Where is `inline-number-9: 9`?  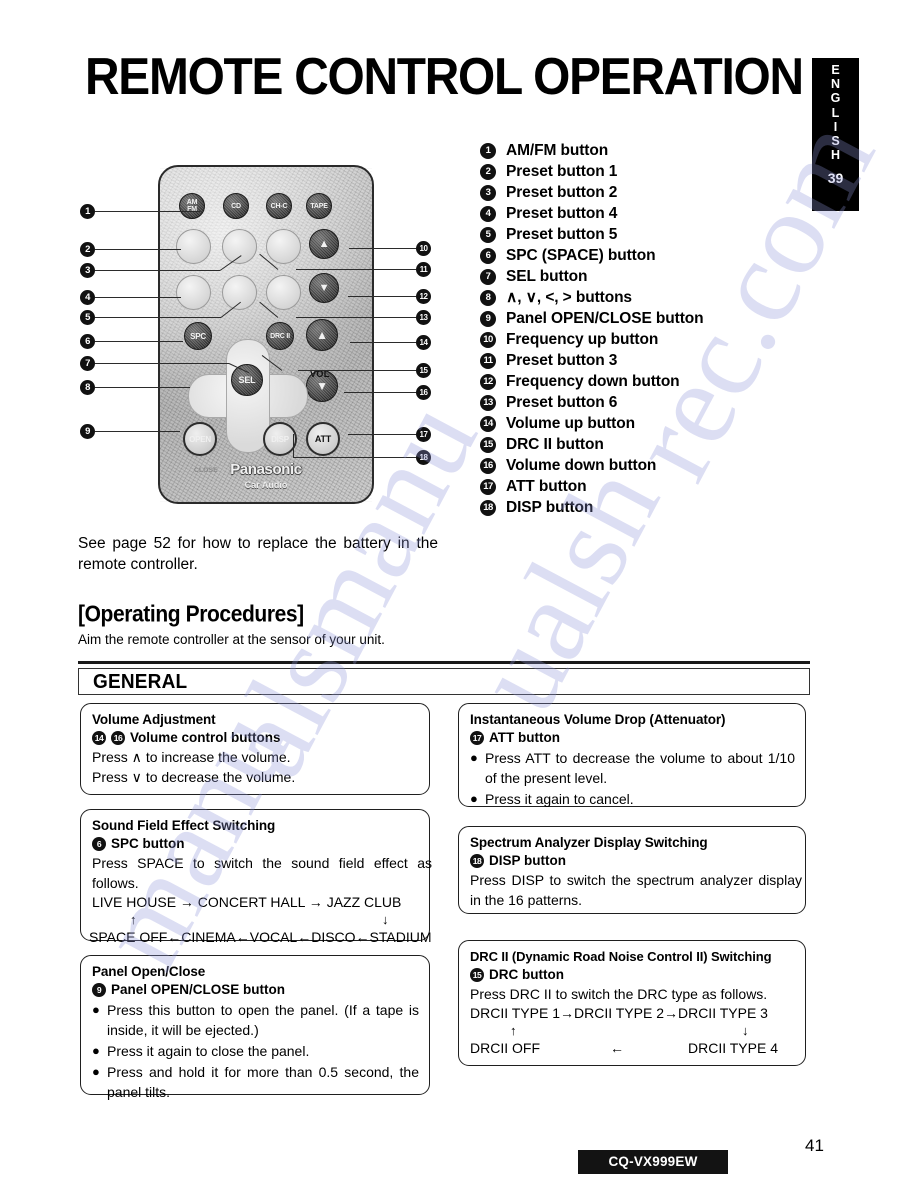 inline-number-9: 9 is located at coordinates (99, 989).